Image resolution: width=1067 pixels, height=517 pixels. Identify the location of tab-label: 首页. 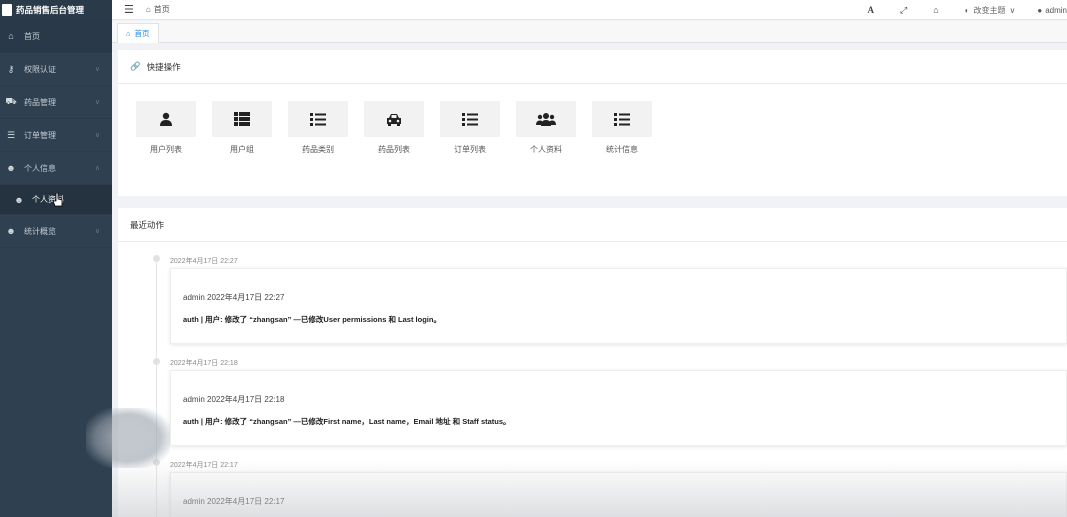
(142, 33).